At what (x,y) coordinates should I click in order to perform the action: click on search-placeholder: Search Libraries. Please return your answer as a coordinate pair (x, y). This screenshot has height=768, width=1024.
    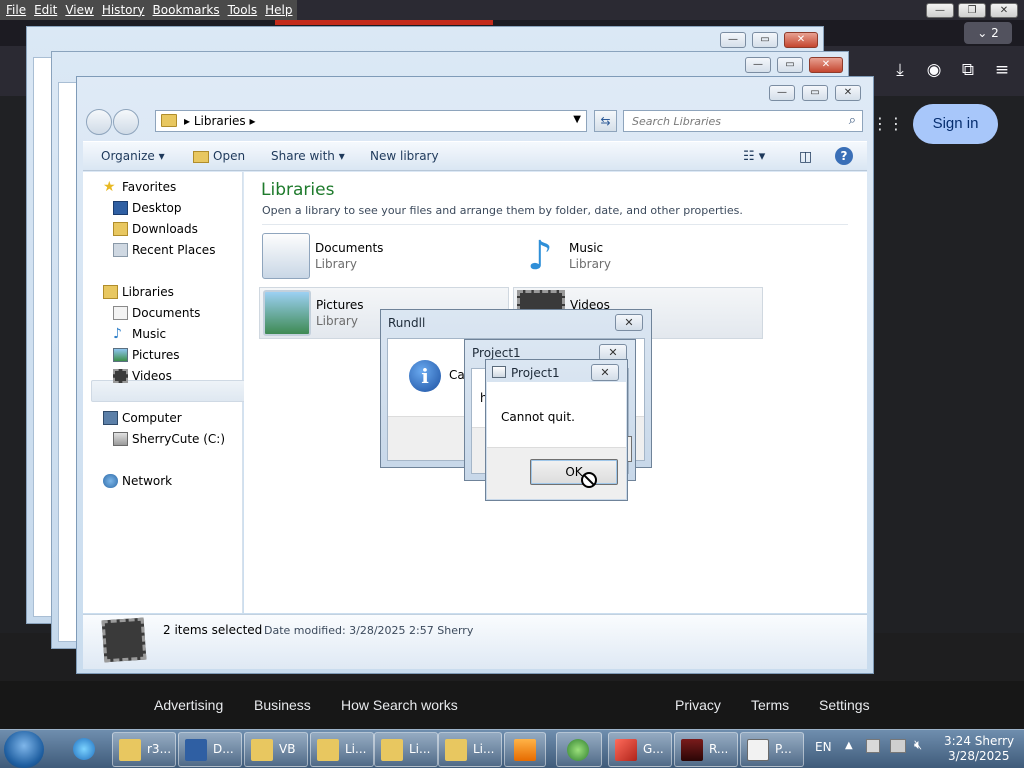
    Looking at the image, I should click on (677, 121).